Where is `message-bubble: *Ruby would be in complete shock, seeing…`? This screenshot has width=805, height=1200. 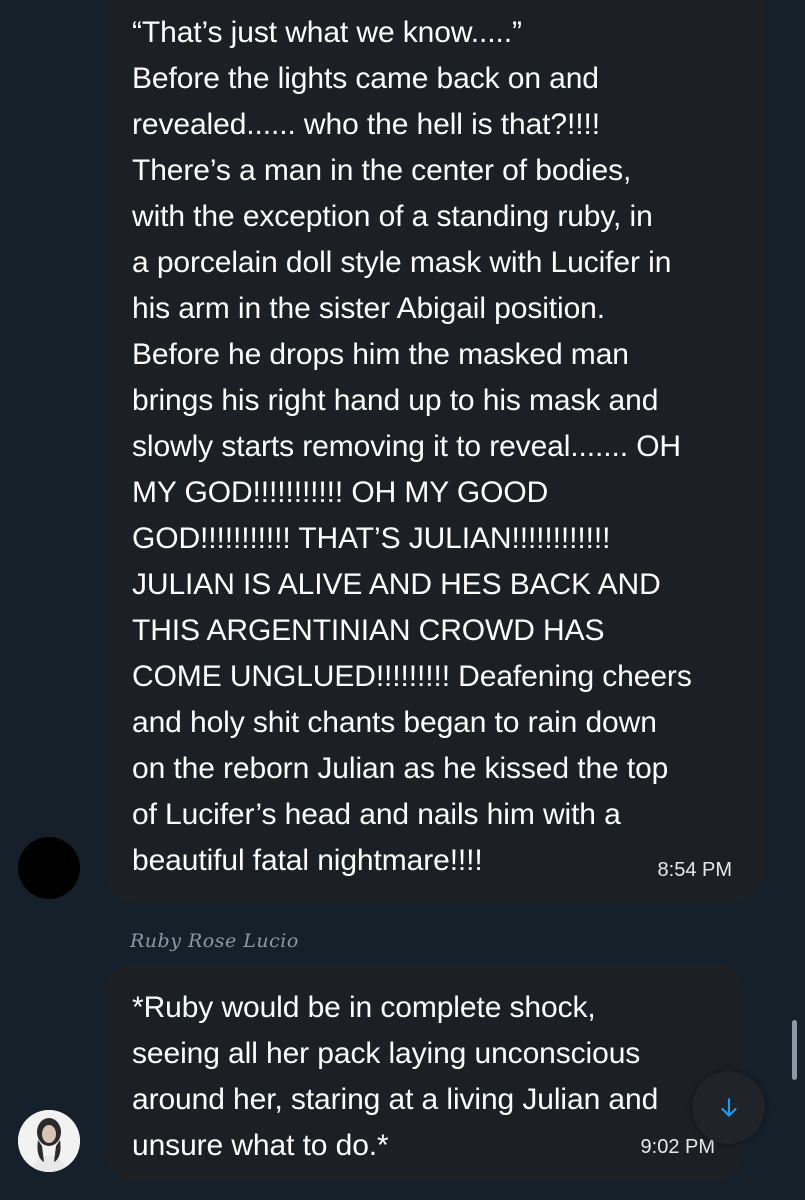 message-bubble: *Ruby would be in complete shock, seeing… is located at coordinates (424, 1072).